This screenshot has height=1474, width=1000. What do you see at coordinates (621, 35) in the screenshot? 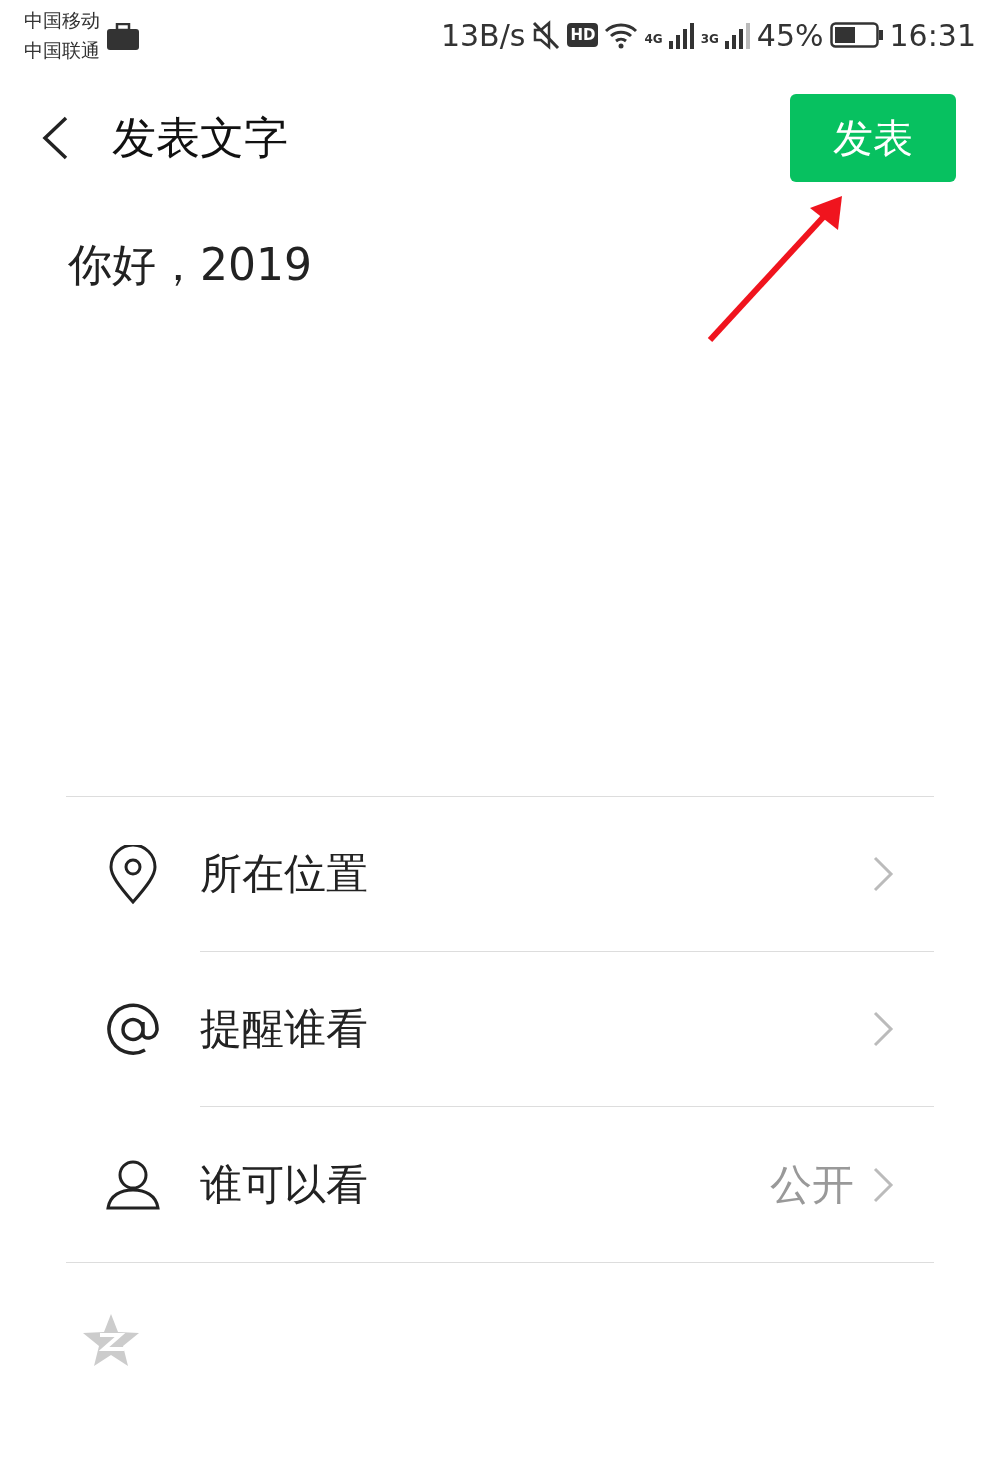
I see `wifi-icon` at bounding box center [621, 35].